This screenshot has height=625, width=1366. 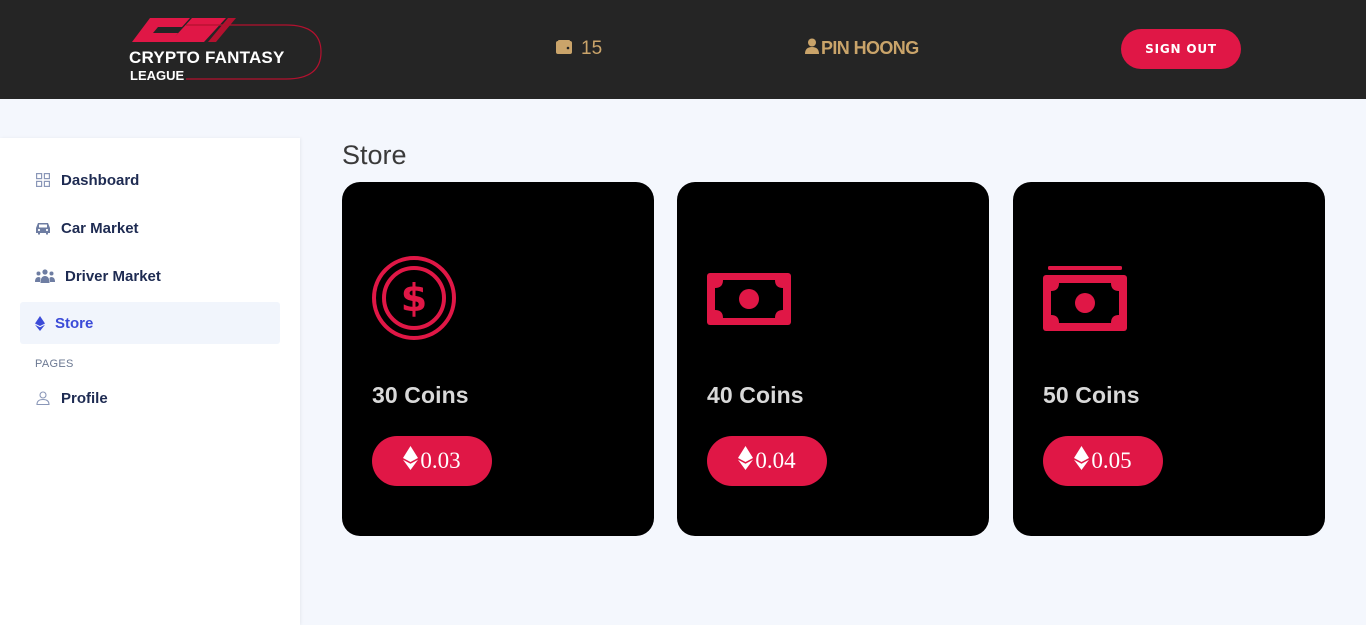 What do you see at coordinates (1111, 460) in the screenshot?
I see `price-value: 0.05` at bounding box center [1111, 460].